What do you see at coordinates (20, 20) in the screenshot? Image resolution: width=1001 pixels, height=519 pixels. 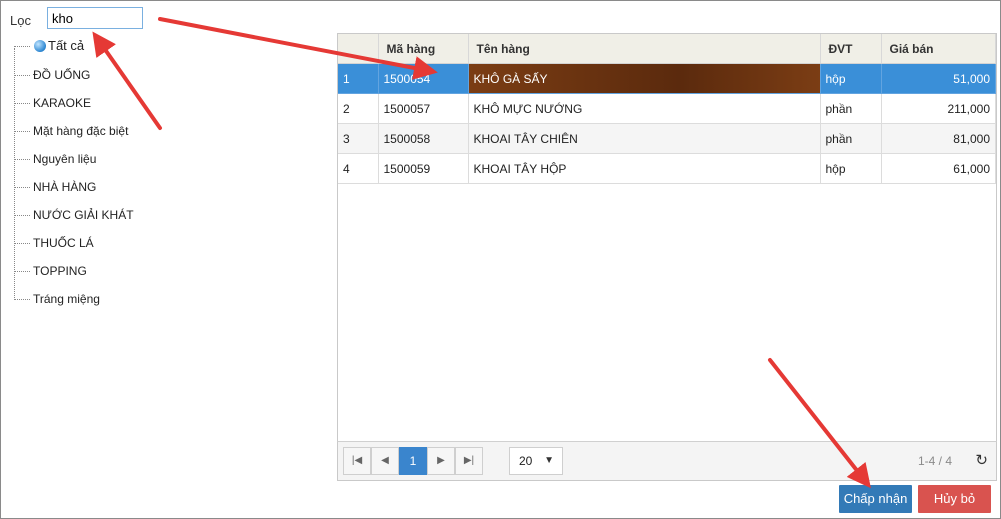 I see `filter-label: Lọc` at bounding box center [20, 20].